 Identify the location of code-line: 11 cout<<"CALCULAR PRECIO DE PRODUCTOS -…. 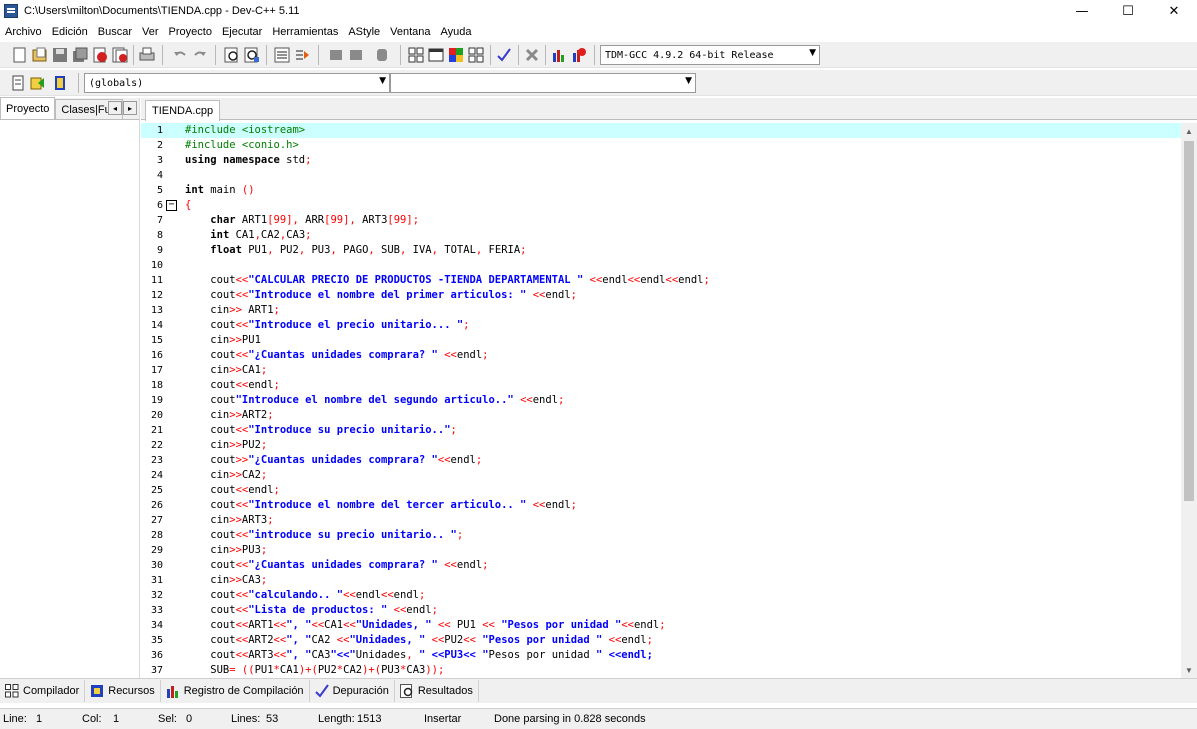
(661, 280).